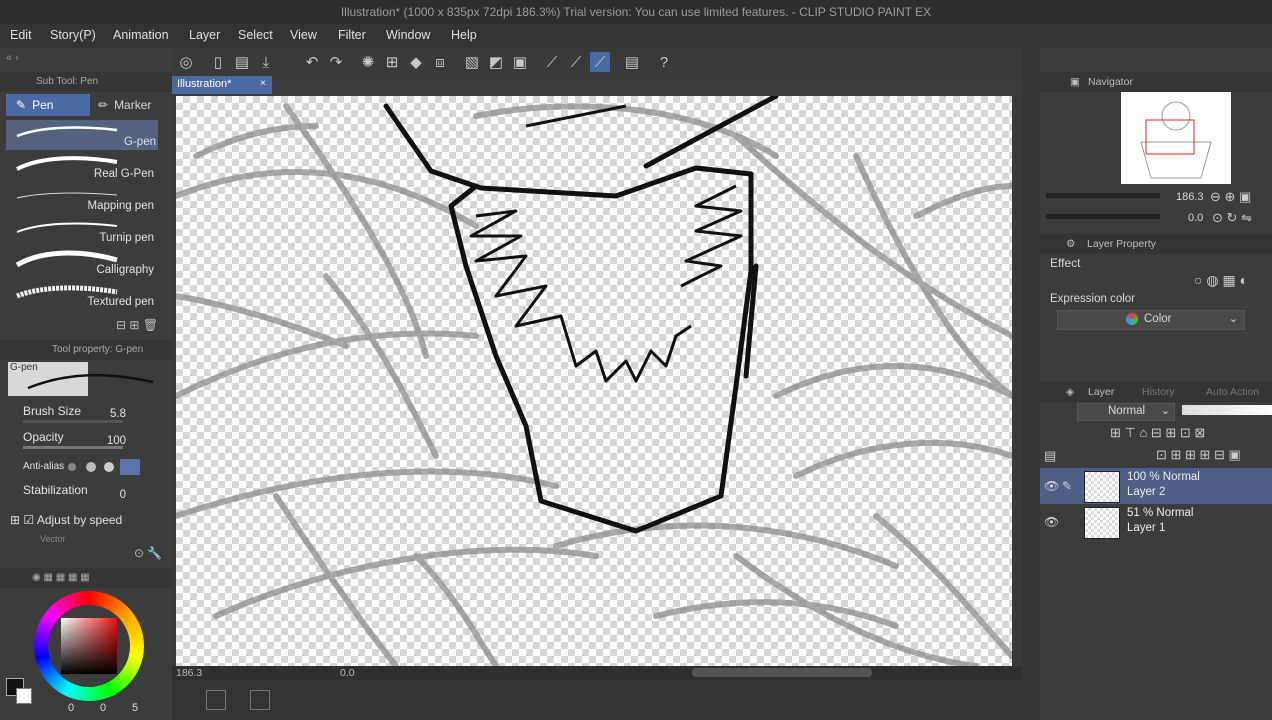  I want to click on menu-edit: Edit, so click(21, 35).